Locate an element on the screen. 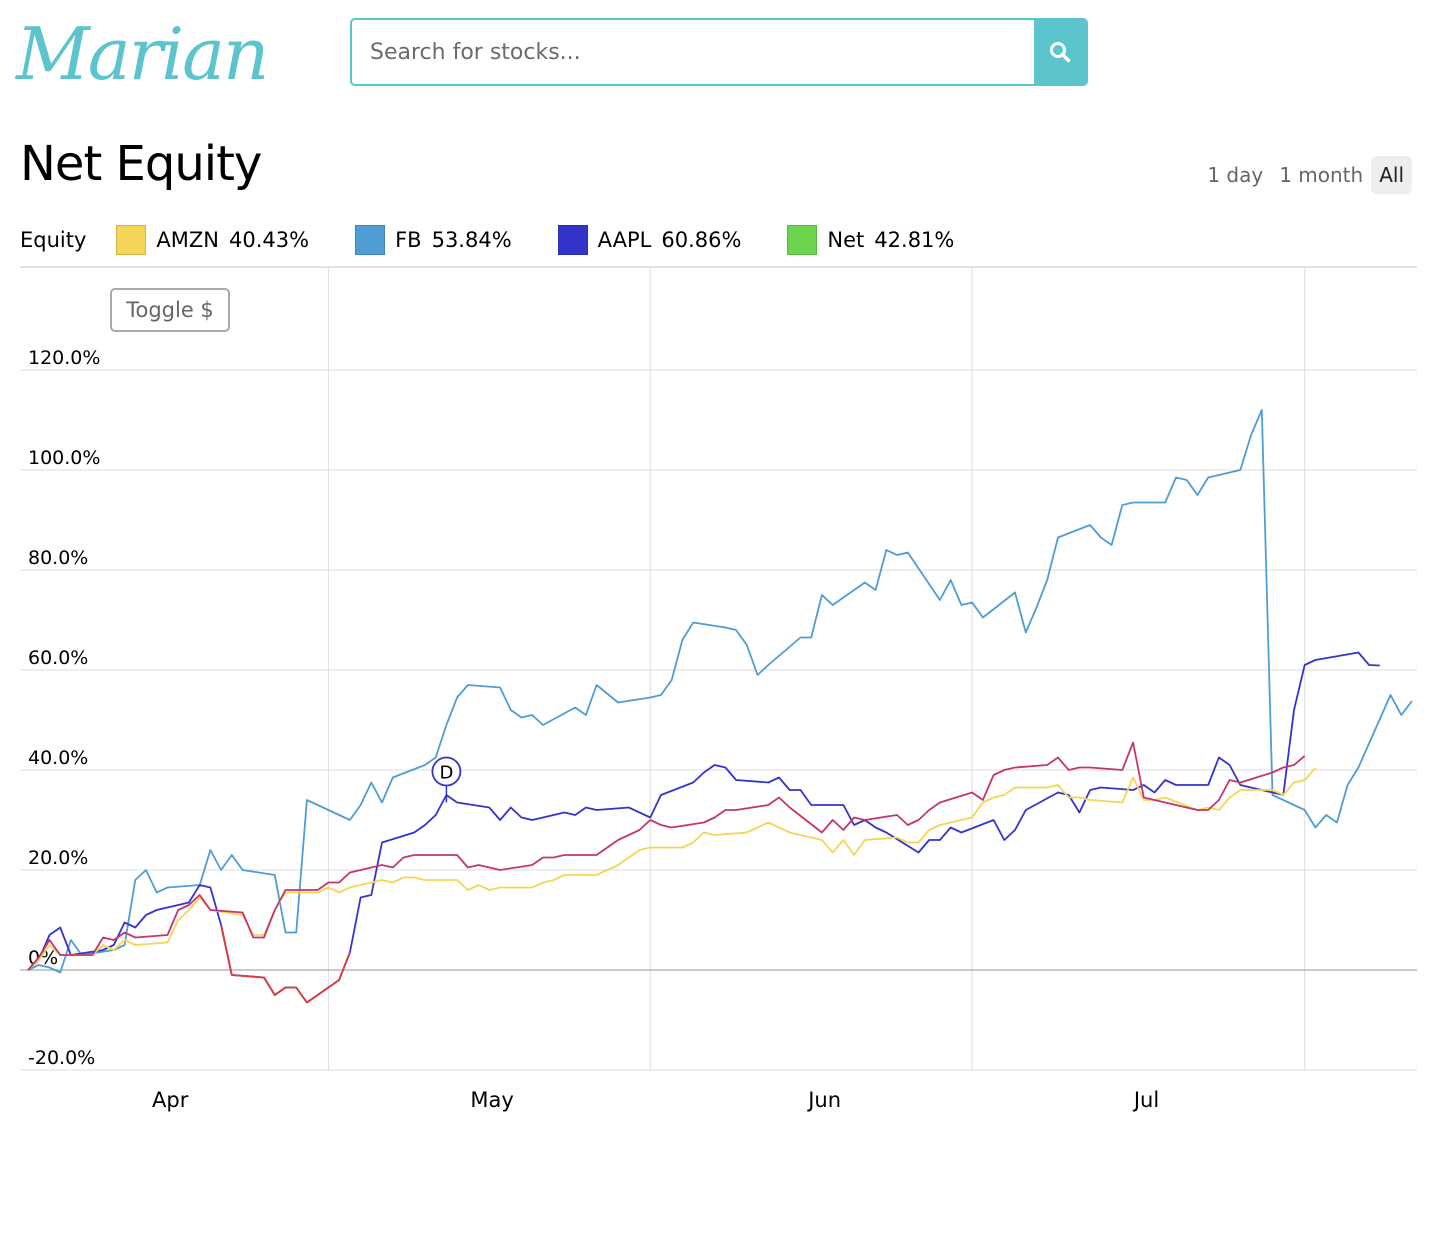  legend-item-net: Net 42.81% is located at coordinates (870, 240).